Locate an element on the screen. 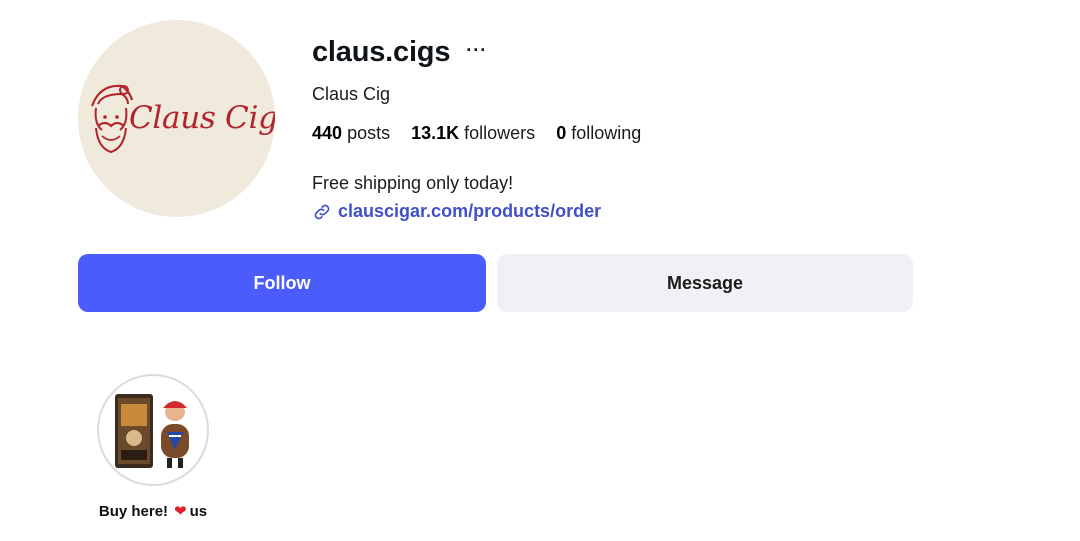 Image resolution: width=1080 pixels, height=541 pixels. profile-avatar: Claus Cig is located at coordinates (176, 118).